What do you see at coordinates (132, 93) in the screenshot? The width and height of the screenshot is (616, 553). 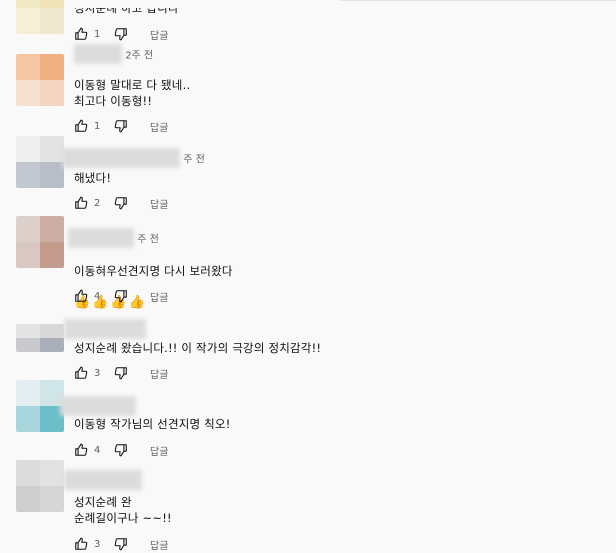 I see `comment-text: 이동형 말대로 다 됐네.. 최고다 이동형!!` at bounding box center [132, 93].